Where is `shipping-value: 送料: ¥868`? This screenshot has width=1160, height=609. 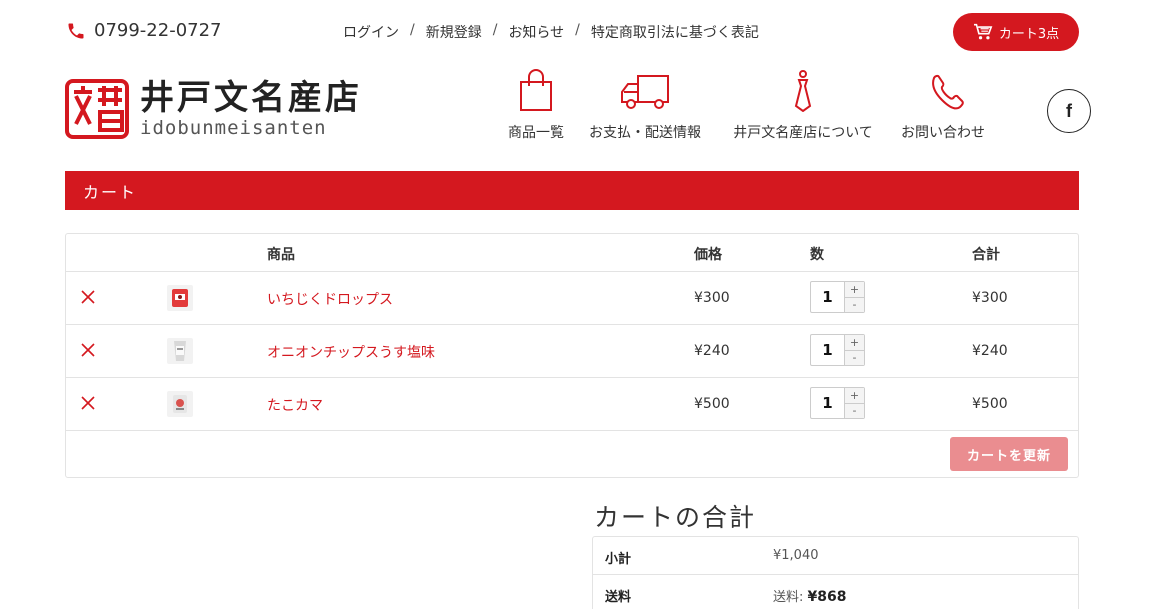
shipping-value: 送料: ¥868 is located at coordinates (810, 595).